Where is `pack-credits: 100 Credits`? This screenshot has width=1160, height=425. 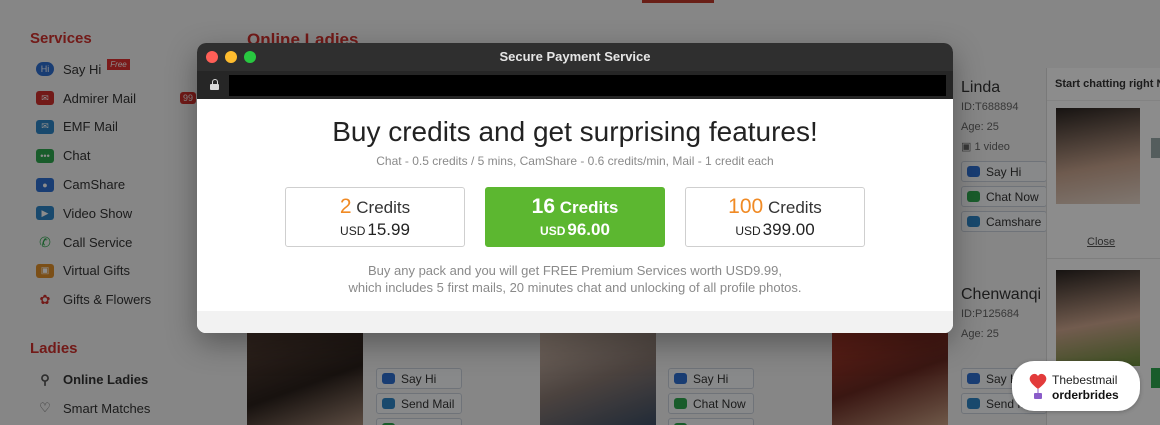
pack-credits: 100 Credits is located at coordinates (775, 207).